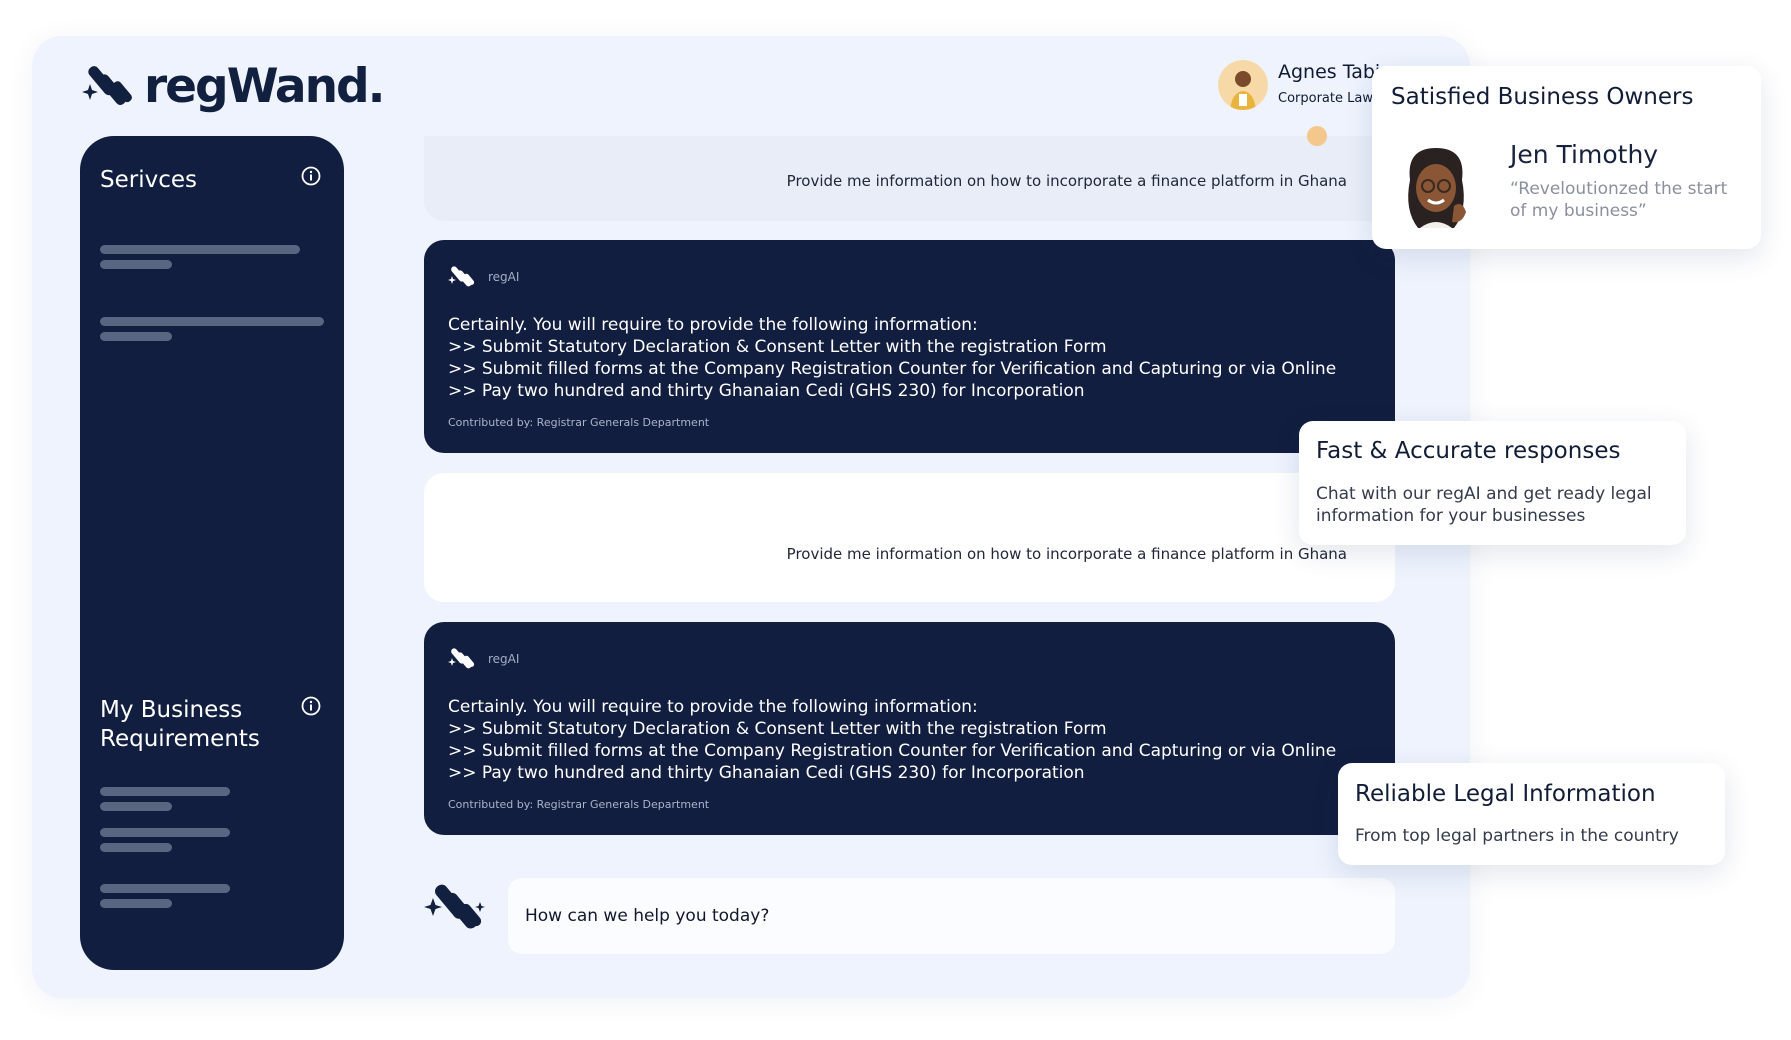 The width and height of the screenshot is (1791, 1040). What do you see at coordinates (951, 916) in the screenshot?
I see `chat-input` at bounding box center [951, 916].